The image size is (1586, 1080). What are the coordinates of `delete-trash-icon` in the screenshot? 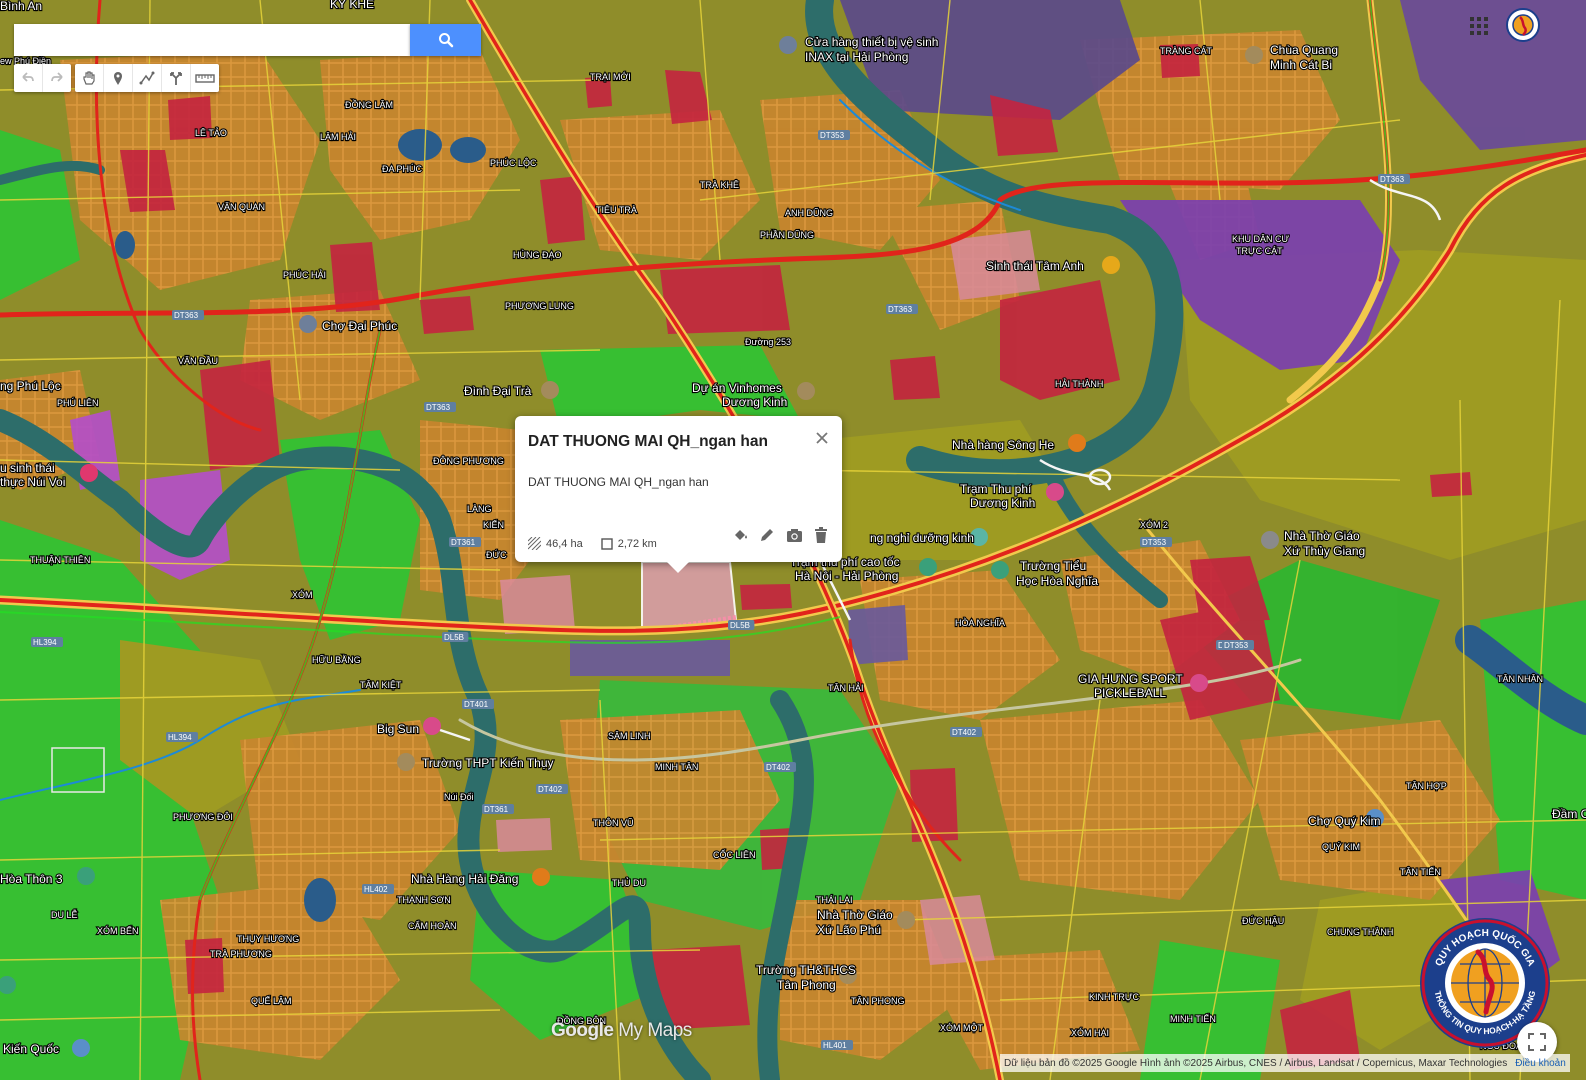 It's located at (821, 535).